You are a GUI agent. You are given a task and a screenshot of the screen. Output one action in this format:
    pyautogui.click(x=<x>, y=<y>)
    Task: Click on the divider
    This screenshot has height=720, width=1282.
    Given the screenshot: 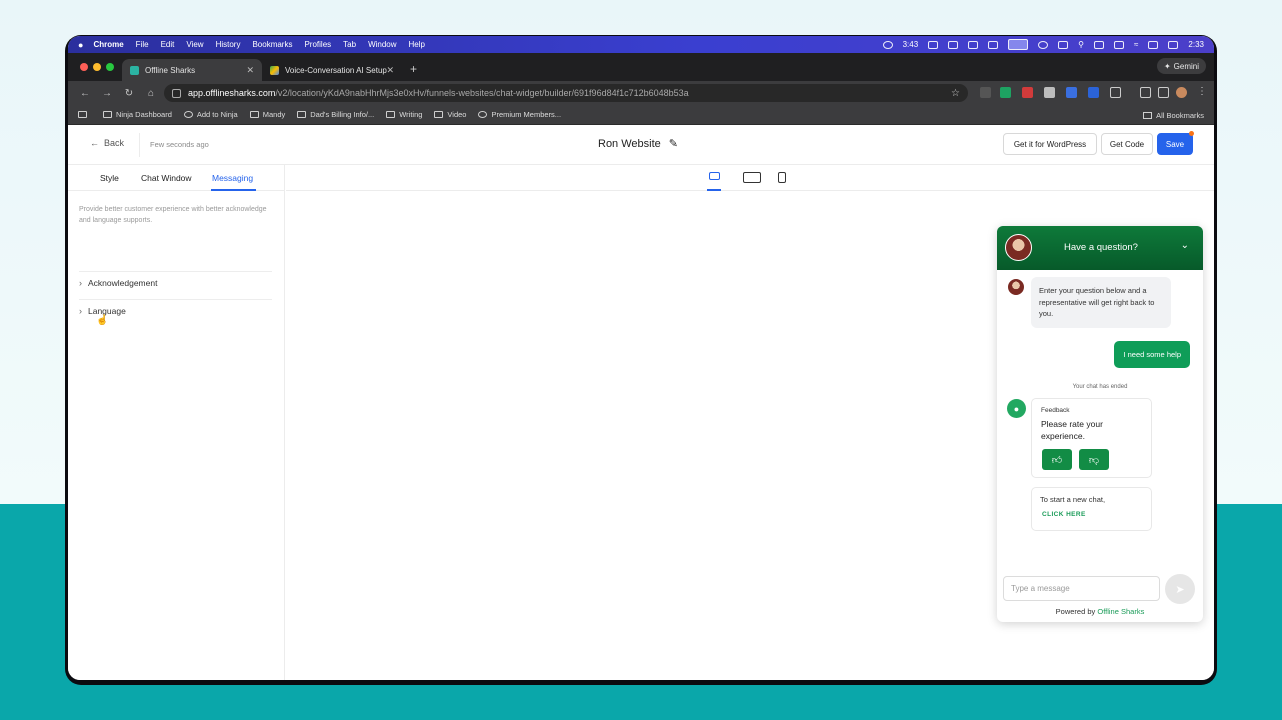 What is the action you would take?
    pyautogui.click(x=139, y=145)
    